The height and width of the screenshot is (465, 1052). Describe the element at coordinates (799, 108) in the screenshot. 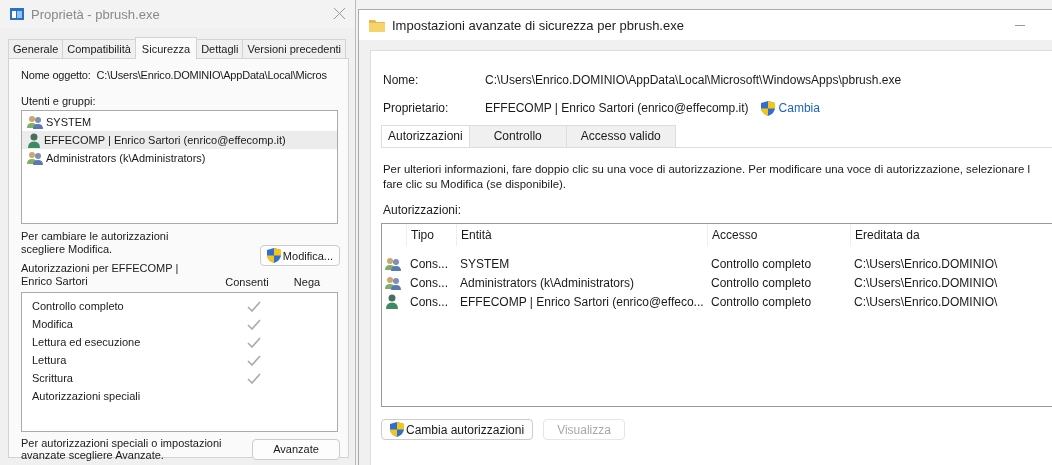

I see `change-link: Cambia` at that location.